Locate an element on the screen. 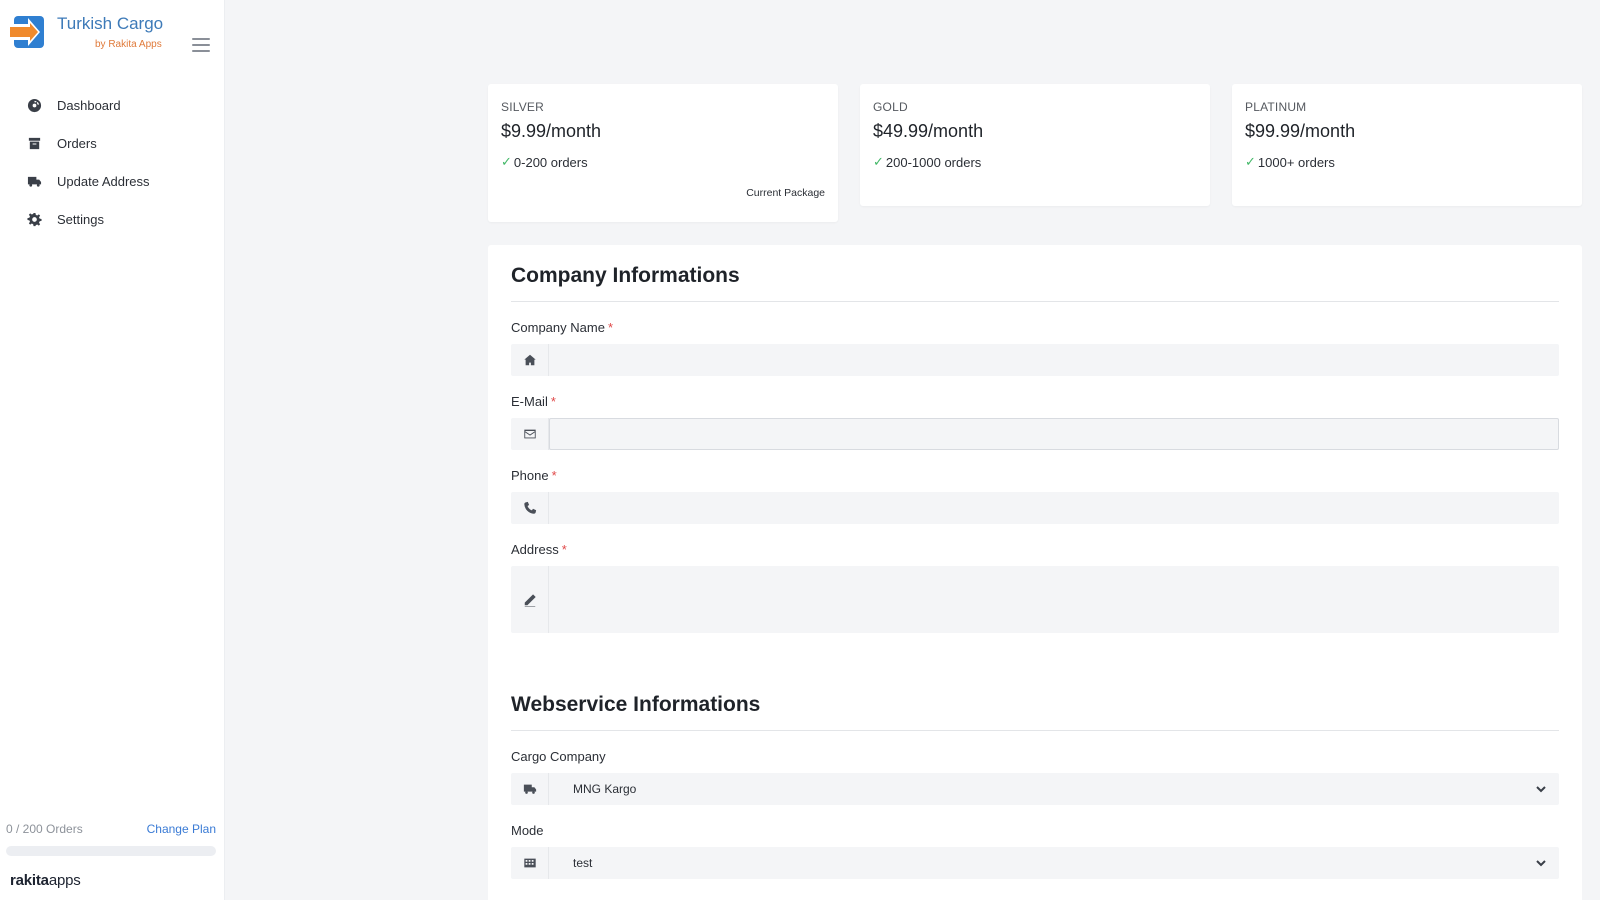  dashboard-icon is located at coordinates (34, 105).